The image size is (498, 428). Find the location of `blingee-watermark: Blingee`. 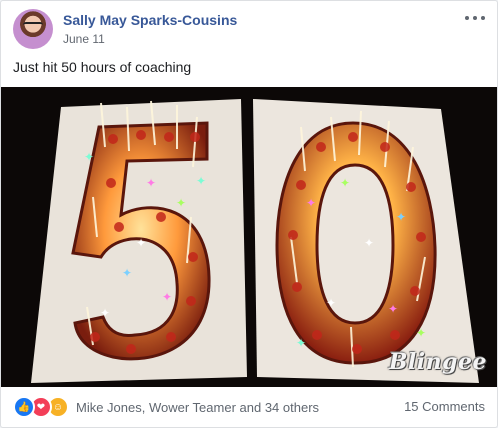

blingee-watermark: Blingee is located at coordinates (437, 362).